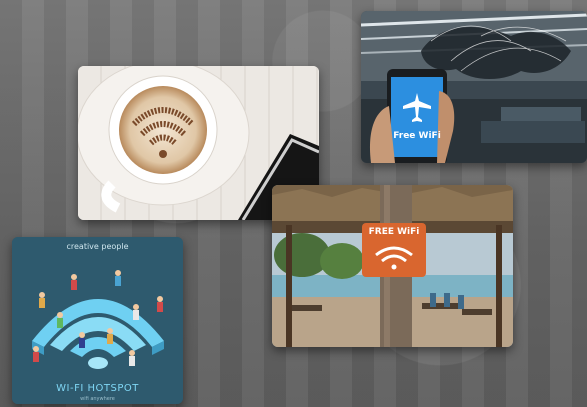 This screenshot has height=407, width=587. I want to click on hotspot-illustration, so click(97, 320).